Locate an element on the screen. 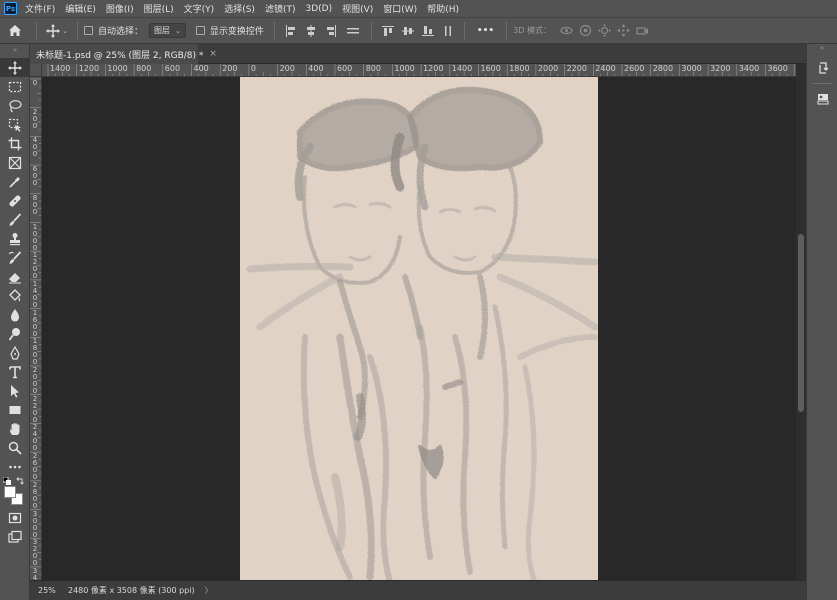 The width and height of the screenshot is (837, 600). distribute-vertical-icon is located at coordinates (447, 30).